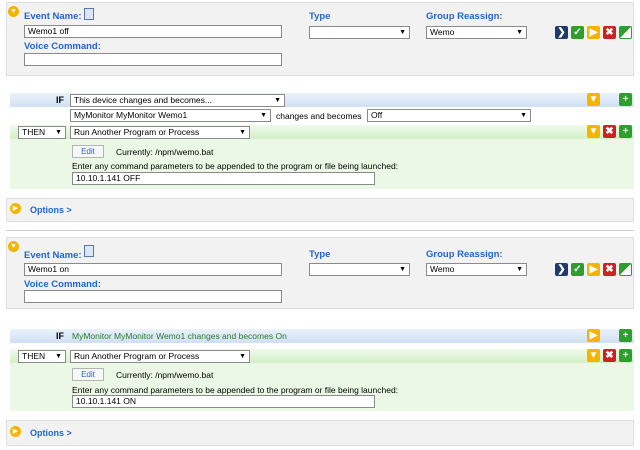  Describe the element at coordinates (153, 269) in the screenshot. I see `event-name-input: Wemo1 on` at that location.